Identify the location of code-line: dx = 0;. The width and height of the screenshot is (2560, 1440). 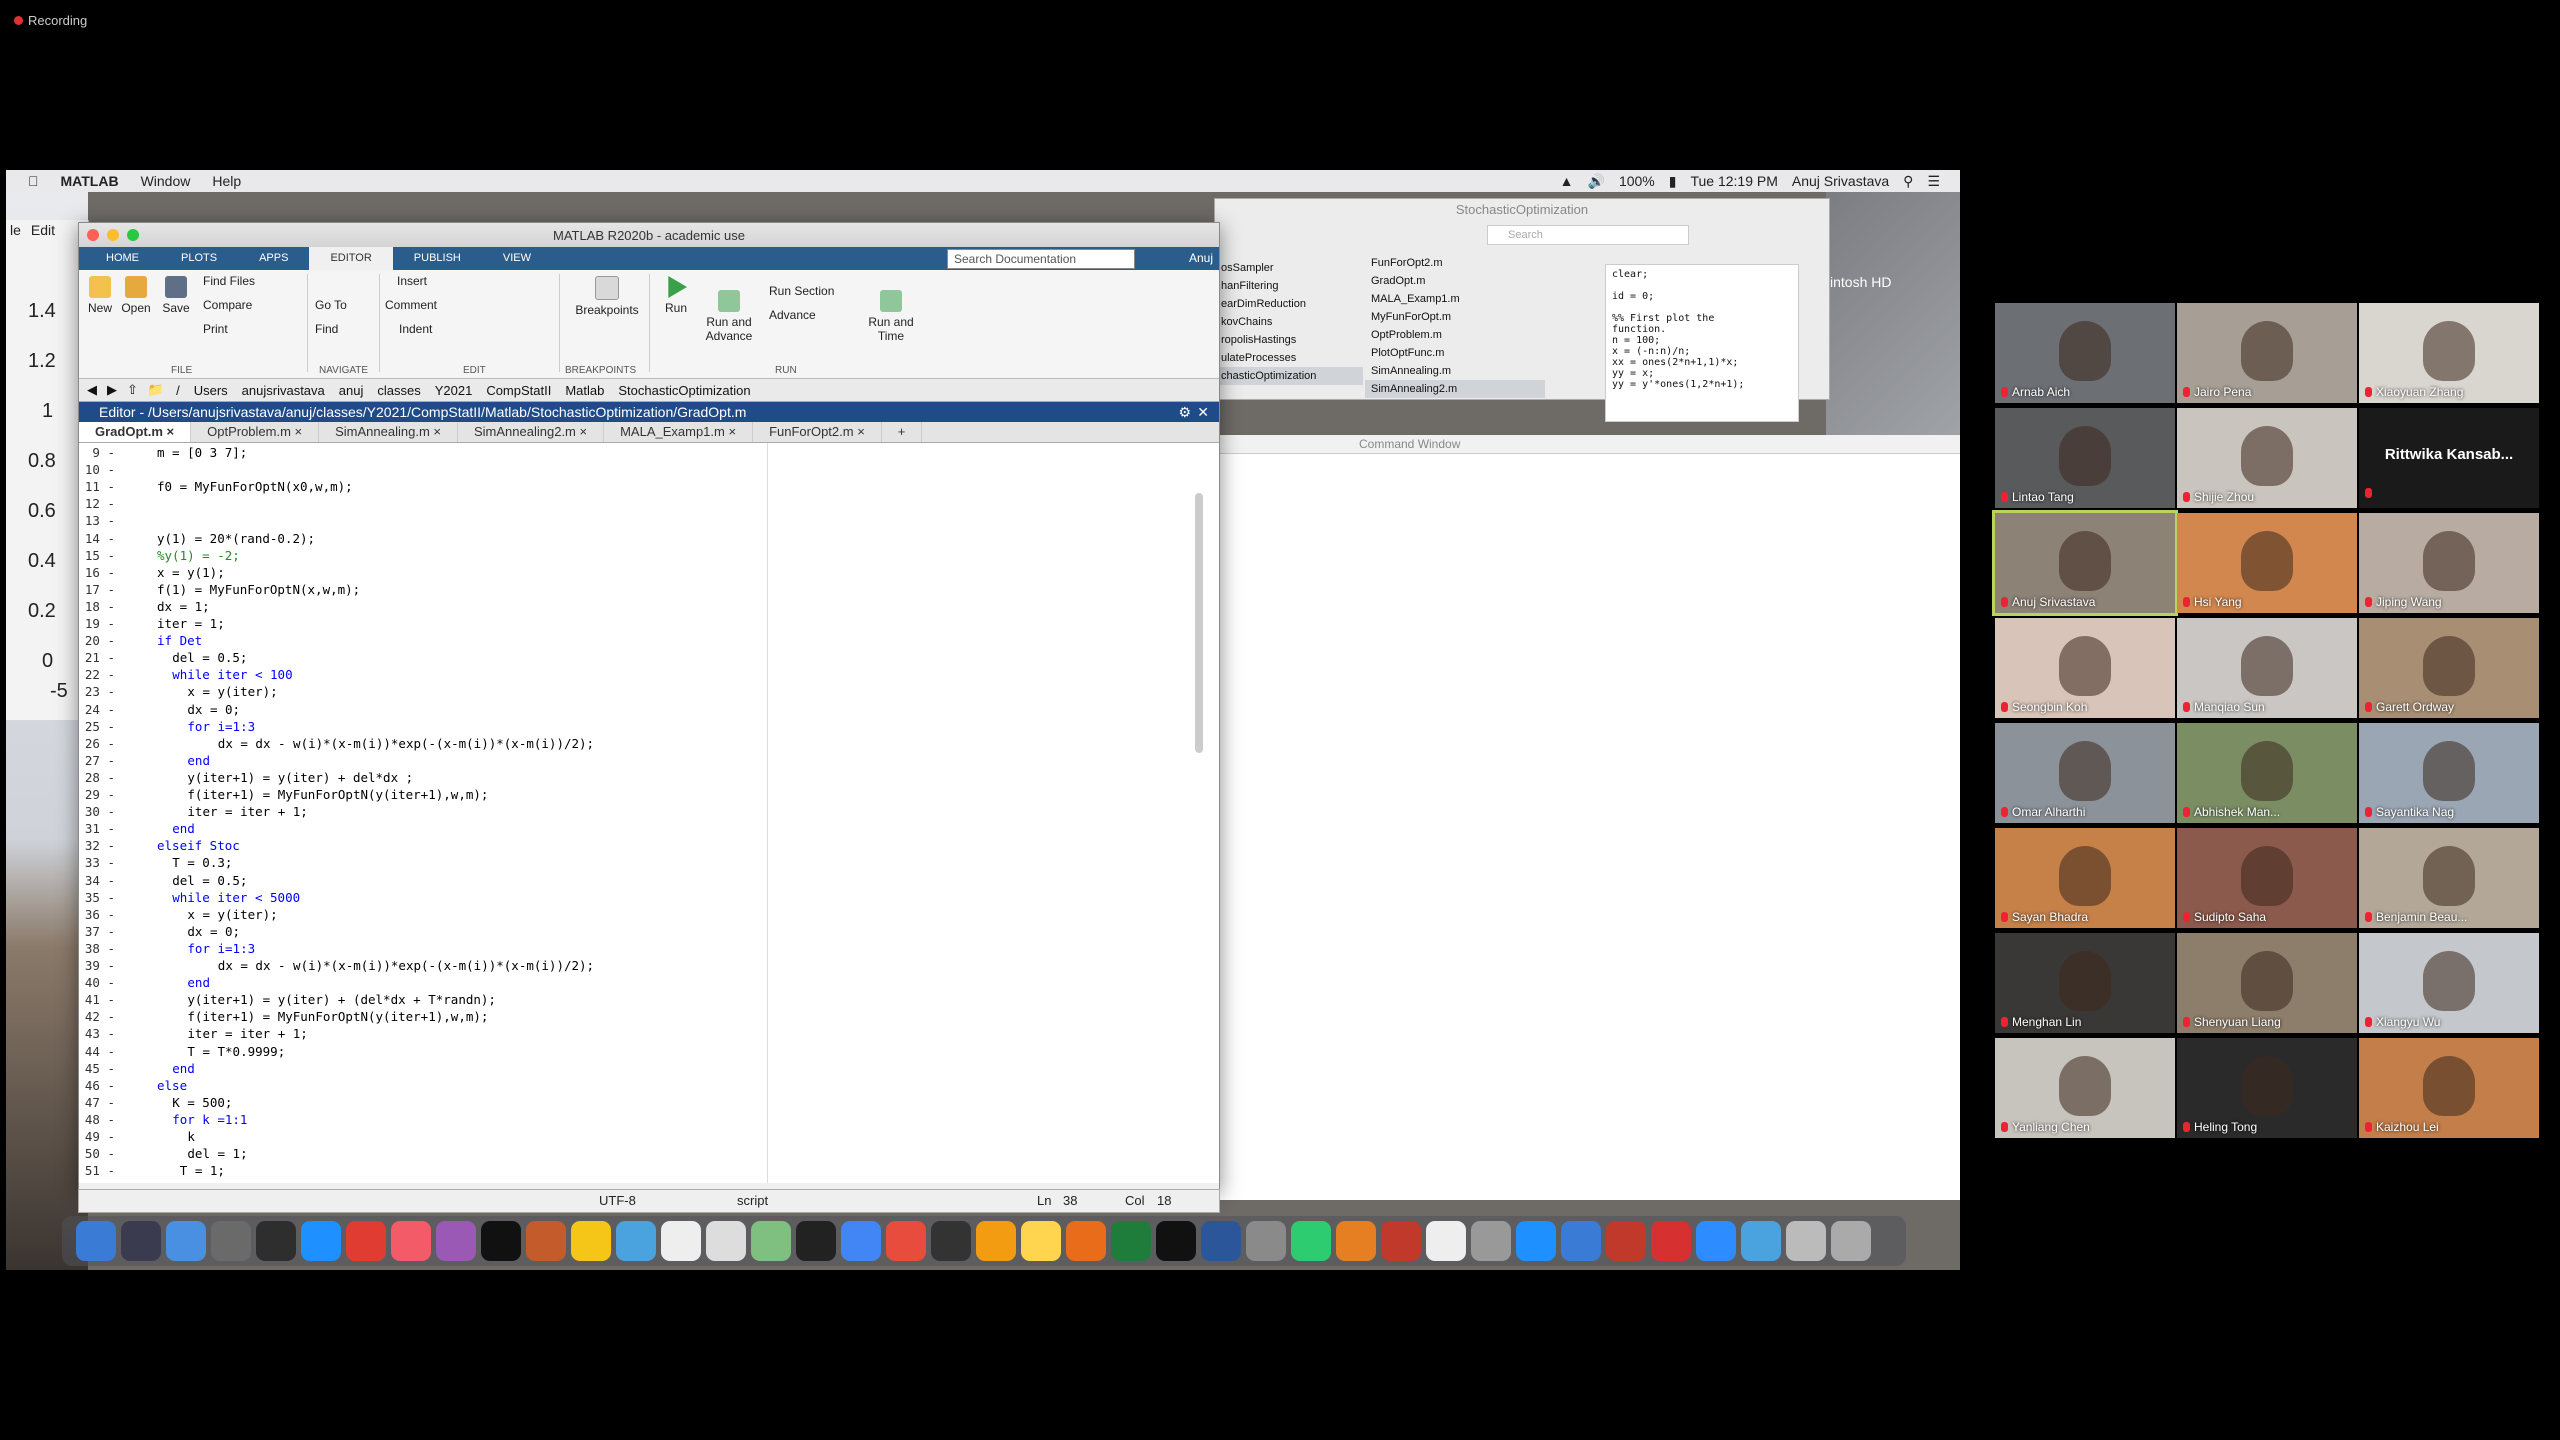
(213, 931).